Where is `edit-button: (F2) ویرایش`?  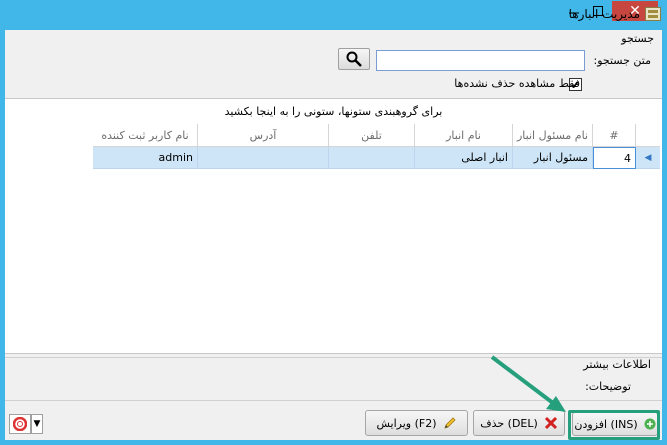
edit-button: (F2) ویرایش is located at coordinates (416, 423).